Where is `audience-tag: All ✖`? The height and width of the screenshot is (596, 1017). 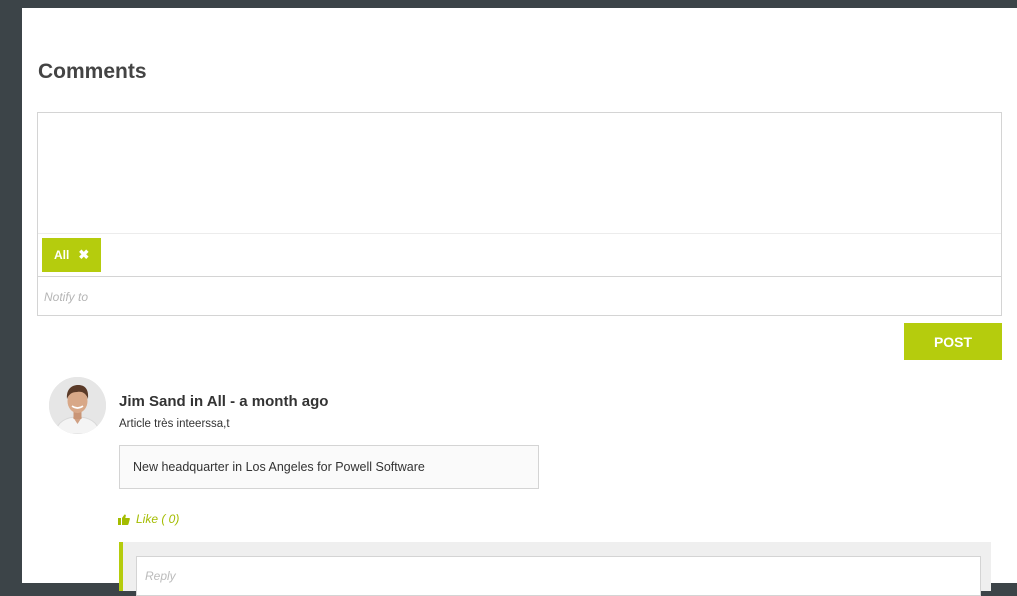
audience-tag: All ✖ is located at coordinates (72, 255).